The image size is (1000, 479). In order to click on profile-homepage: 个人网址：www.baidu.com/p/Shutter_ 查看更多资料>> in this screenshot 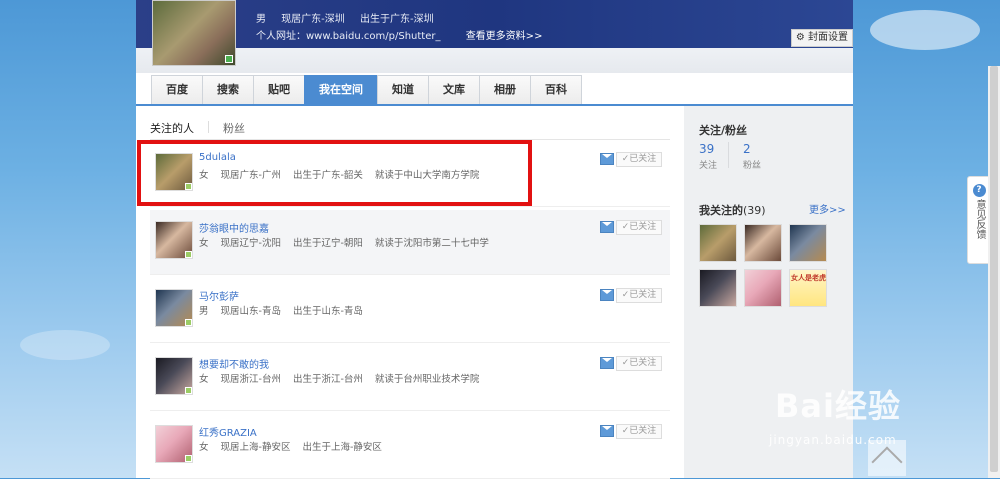, I will do `click(405, 34)`.